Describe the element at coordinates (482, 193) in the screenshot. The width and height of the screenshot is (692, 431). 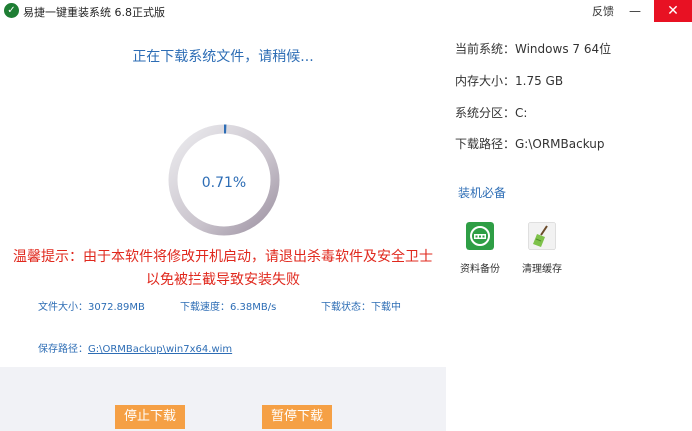
I see `tools-section-title: 装机必备` at that location.